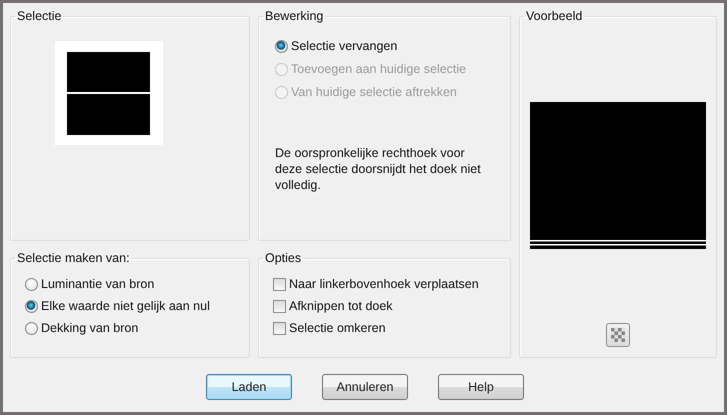 This screenshot has width=727, height=415. Describe the element at coordinates (294, 16) in the screenshot. I see `group-title: Bewerking` at that location.